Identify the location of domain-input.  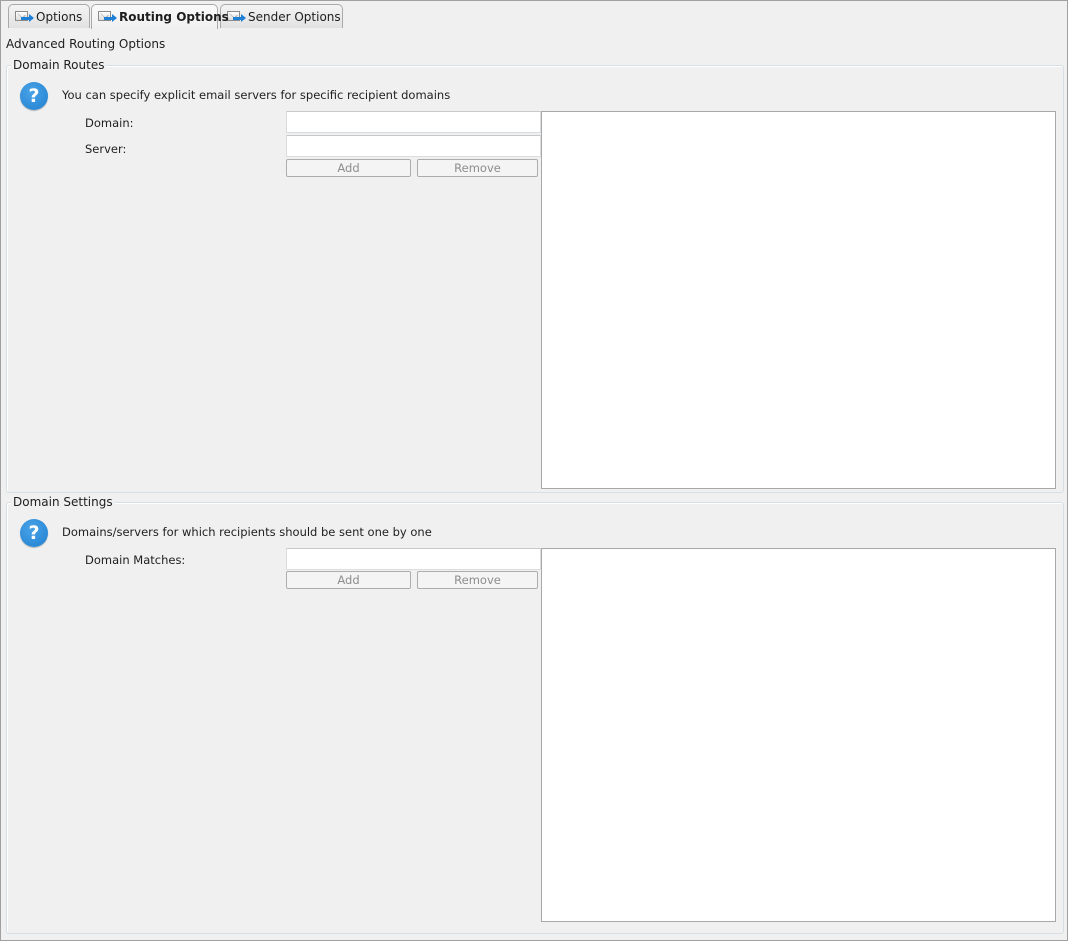
(413, 122).